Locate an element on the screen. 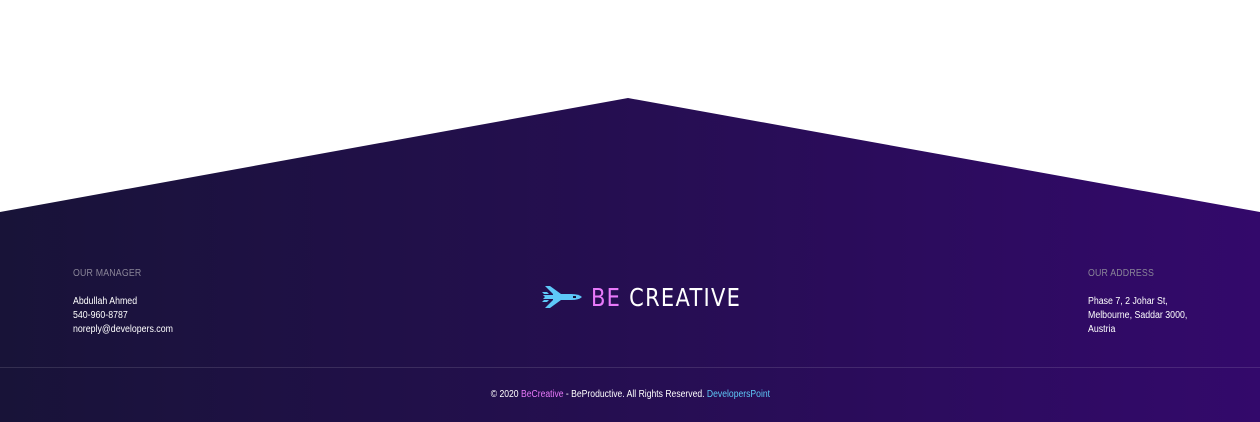 This screenshot has width=1260, height=422. developerspoint-link: DevelopersPoint is located at coordinates (738, 394).